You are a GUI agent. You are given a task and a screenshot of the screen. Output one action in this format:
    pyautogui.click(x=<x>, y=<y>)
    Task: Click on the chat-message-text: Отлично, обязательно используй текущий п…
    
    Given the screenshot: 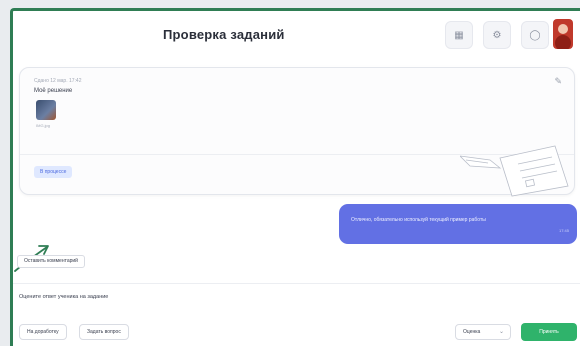 What is the action you would take?
    pyautogui.click(x=418, y=220)
    